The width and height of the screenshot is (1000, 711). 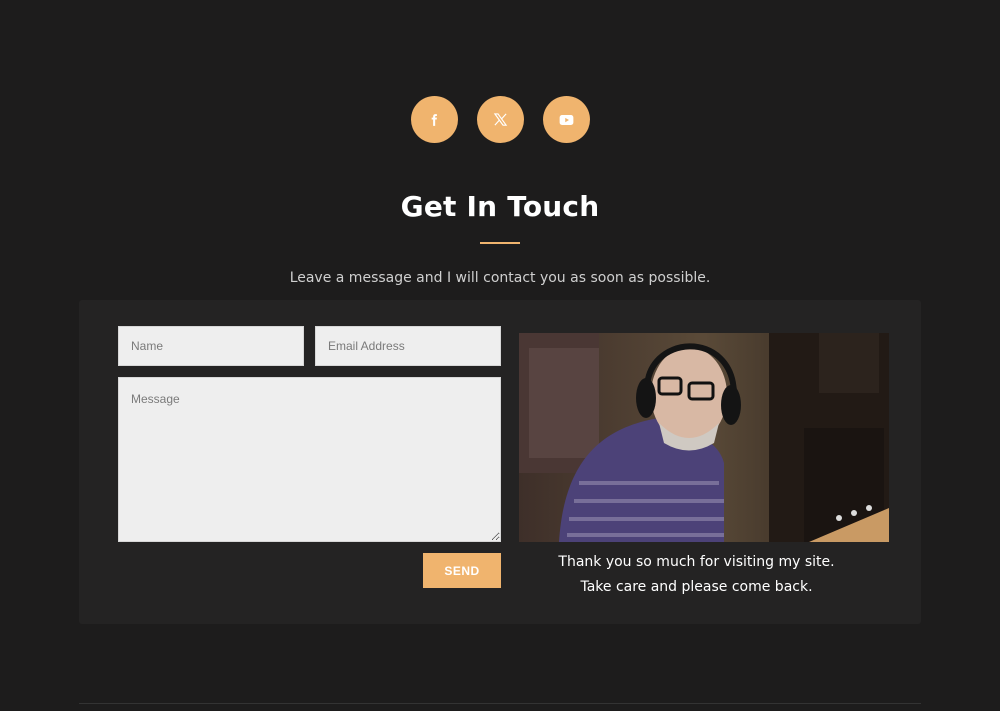 What do you see at coordinates (500, 206) in the screenshot?
I see `page-title: Get In Touch` at bounding box center [500, 206].